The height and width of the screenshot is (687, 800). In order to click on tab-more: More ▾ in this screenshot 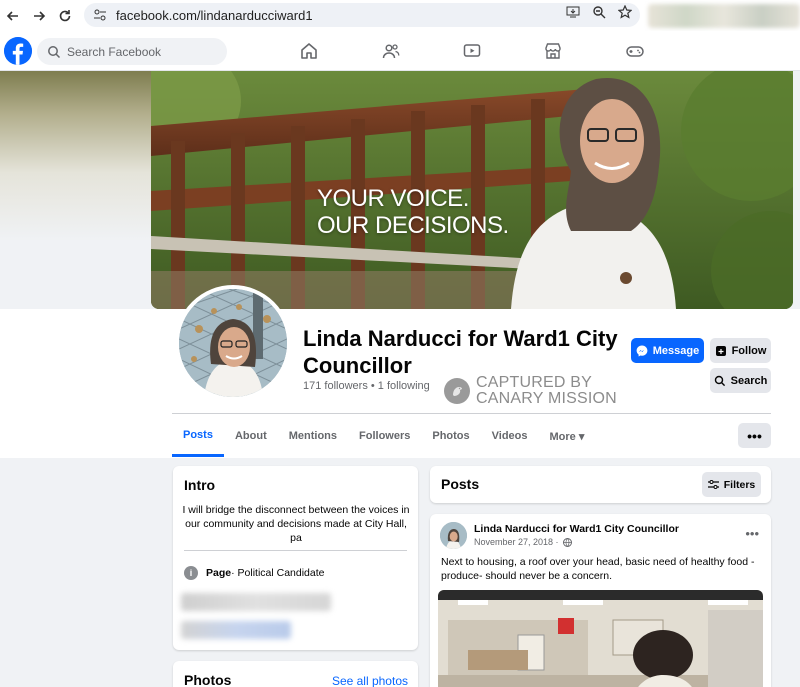, I will do `click(567, 436)`.